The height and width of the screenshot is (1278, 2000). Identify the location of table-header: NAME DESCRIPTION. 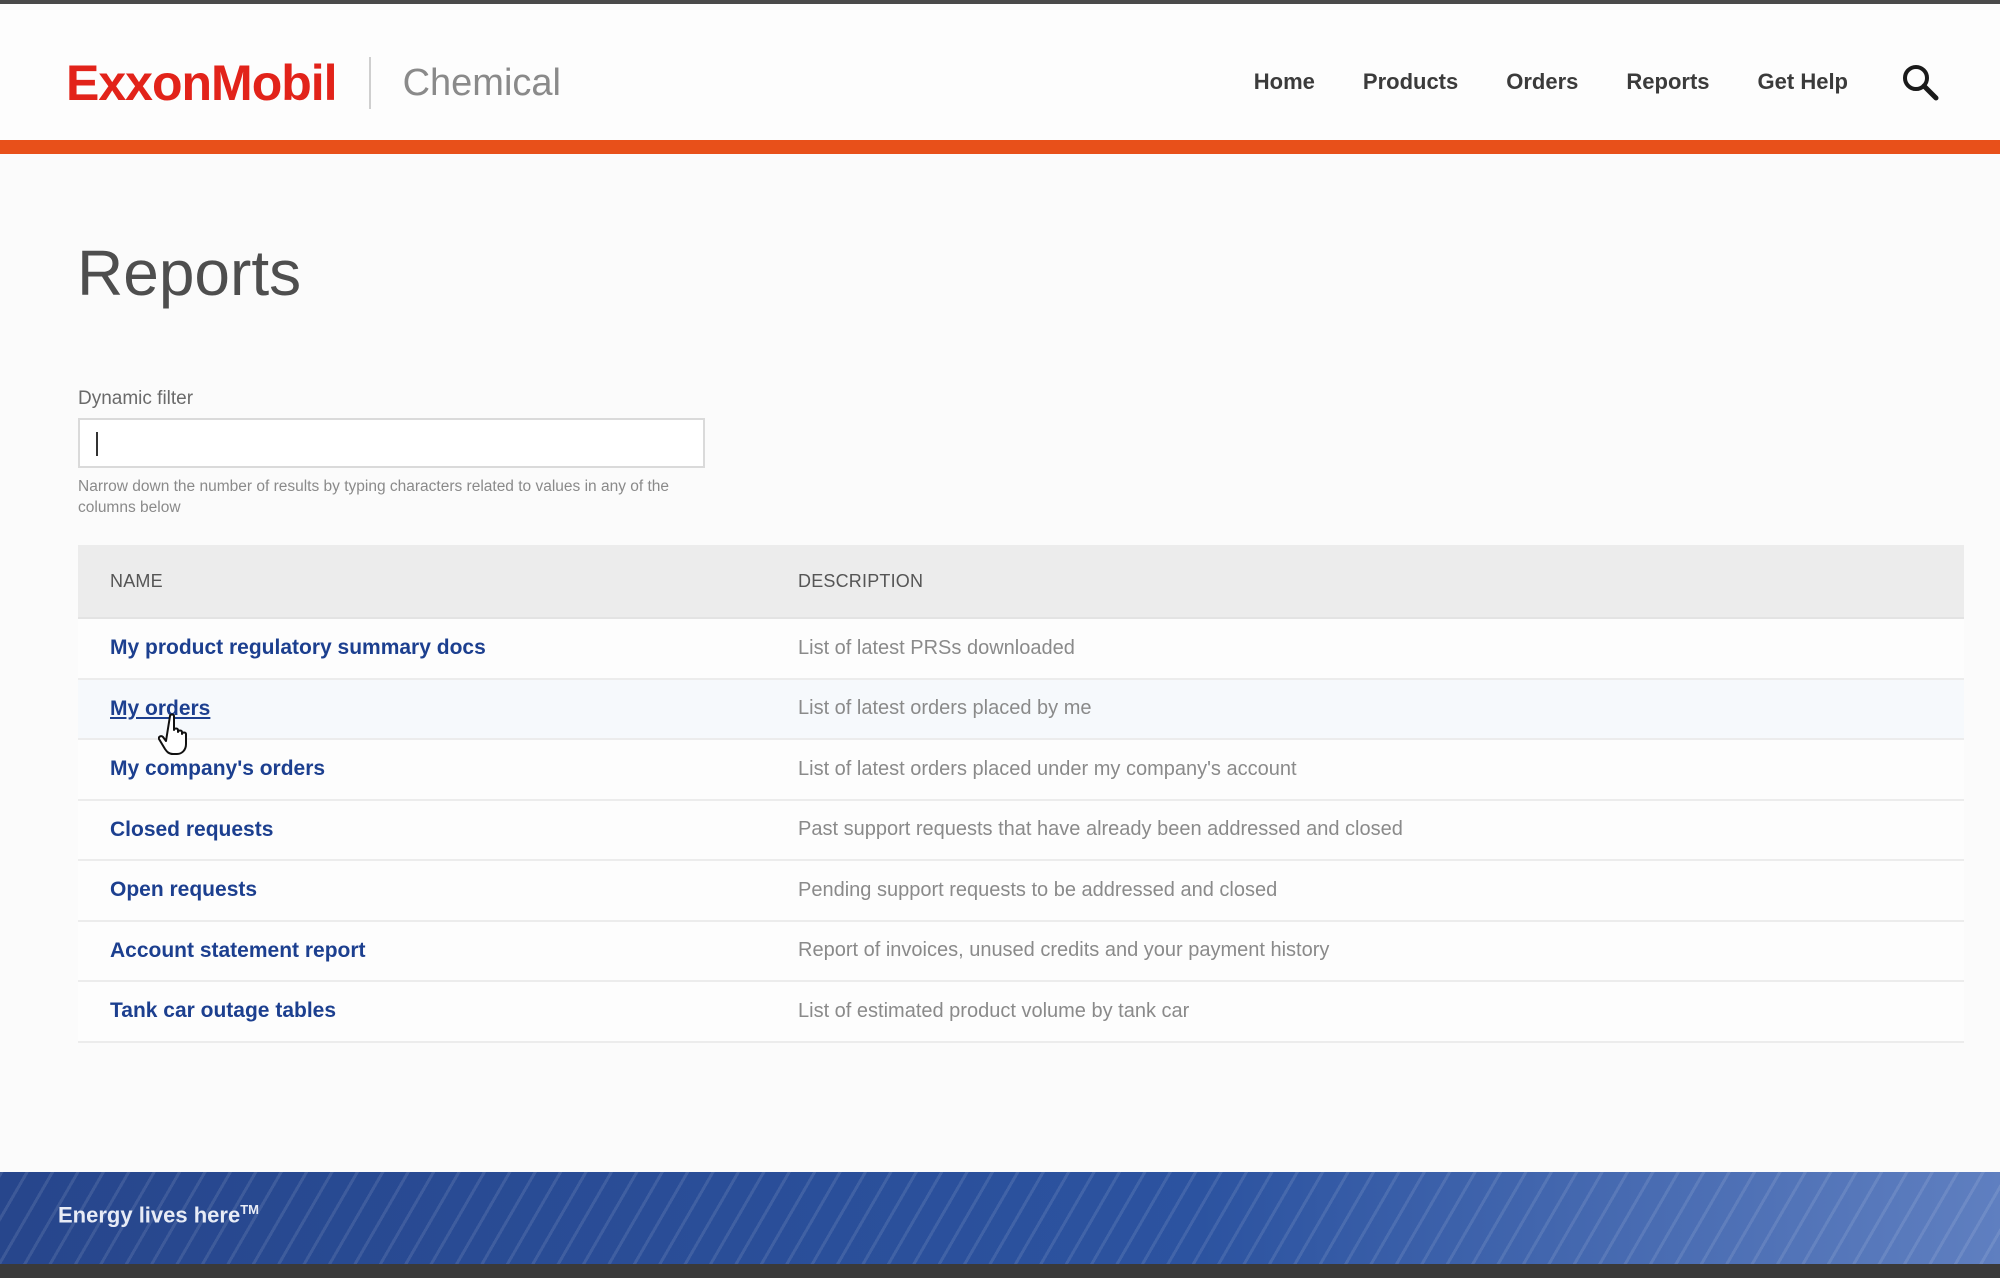
(1021, 582).